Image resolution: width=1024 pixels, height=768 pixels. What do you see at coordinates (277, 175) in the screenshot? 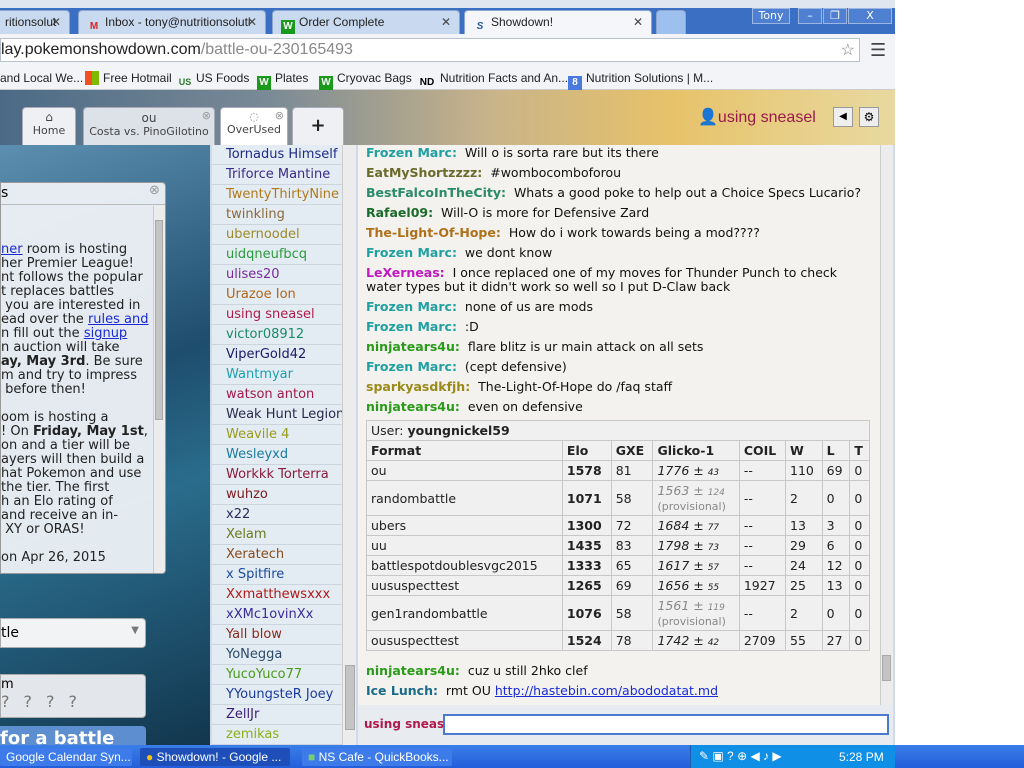
I see `userlist-item: Triforce Mantine` at bounding box center [277, 175].